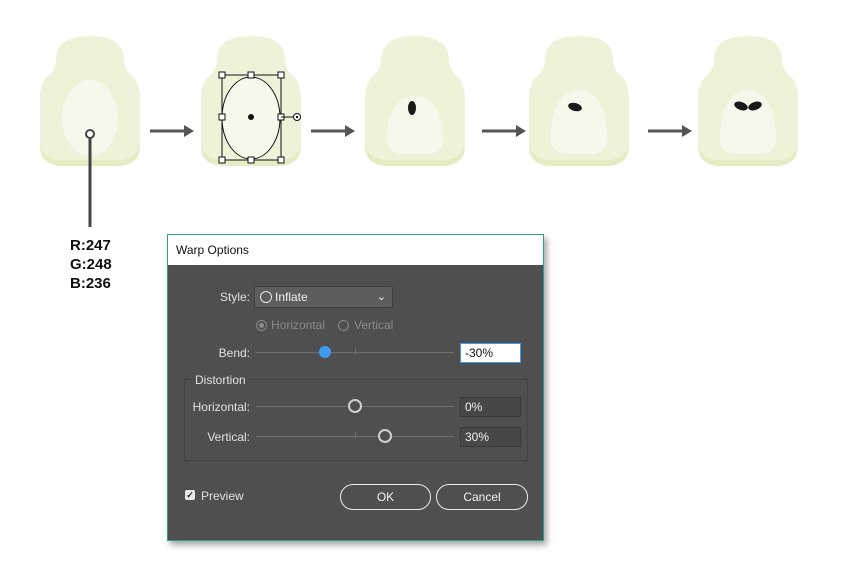  I want to click on rgb-annotation: R:247 G:248 B:236, so click(91, 264).